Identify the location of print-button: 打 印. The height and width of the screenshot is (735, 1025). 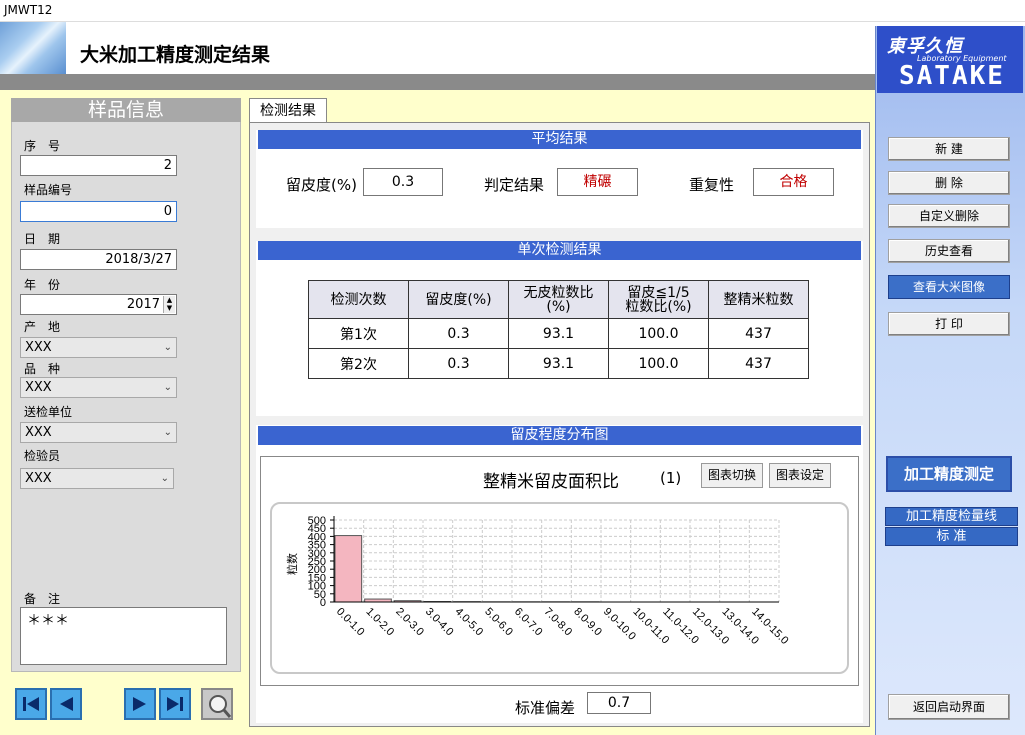
(949, 324).